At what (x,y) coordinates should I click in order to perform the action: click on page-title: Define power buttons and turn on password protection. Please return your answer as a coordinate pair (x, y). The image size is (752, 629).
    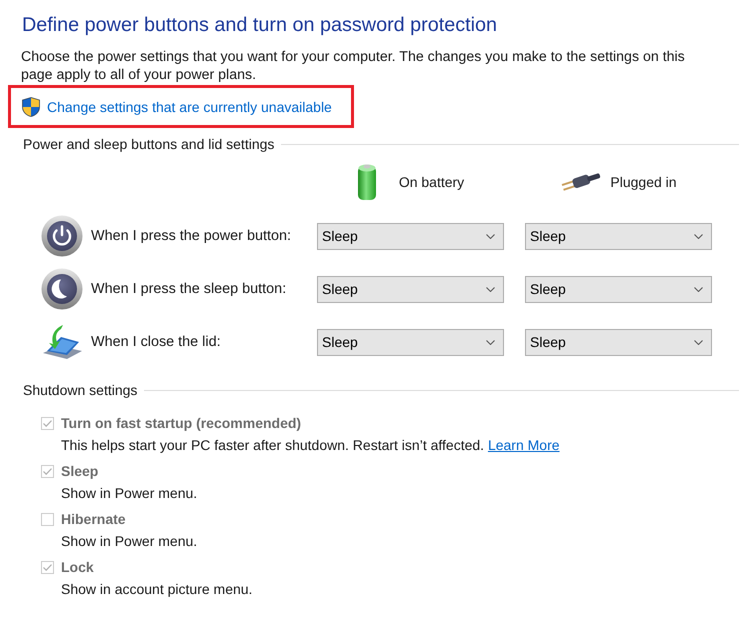
    Looking at the image, I should click on (260, 25).